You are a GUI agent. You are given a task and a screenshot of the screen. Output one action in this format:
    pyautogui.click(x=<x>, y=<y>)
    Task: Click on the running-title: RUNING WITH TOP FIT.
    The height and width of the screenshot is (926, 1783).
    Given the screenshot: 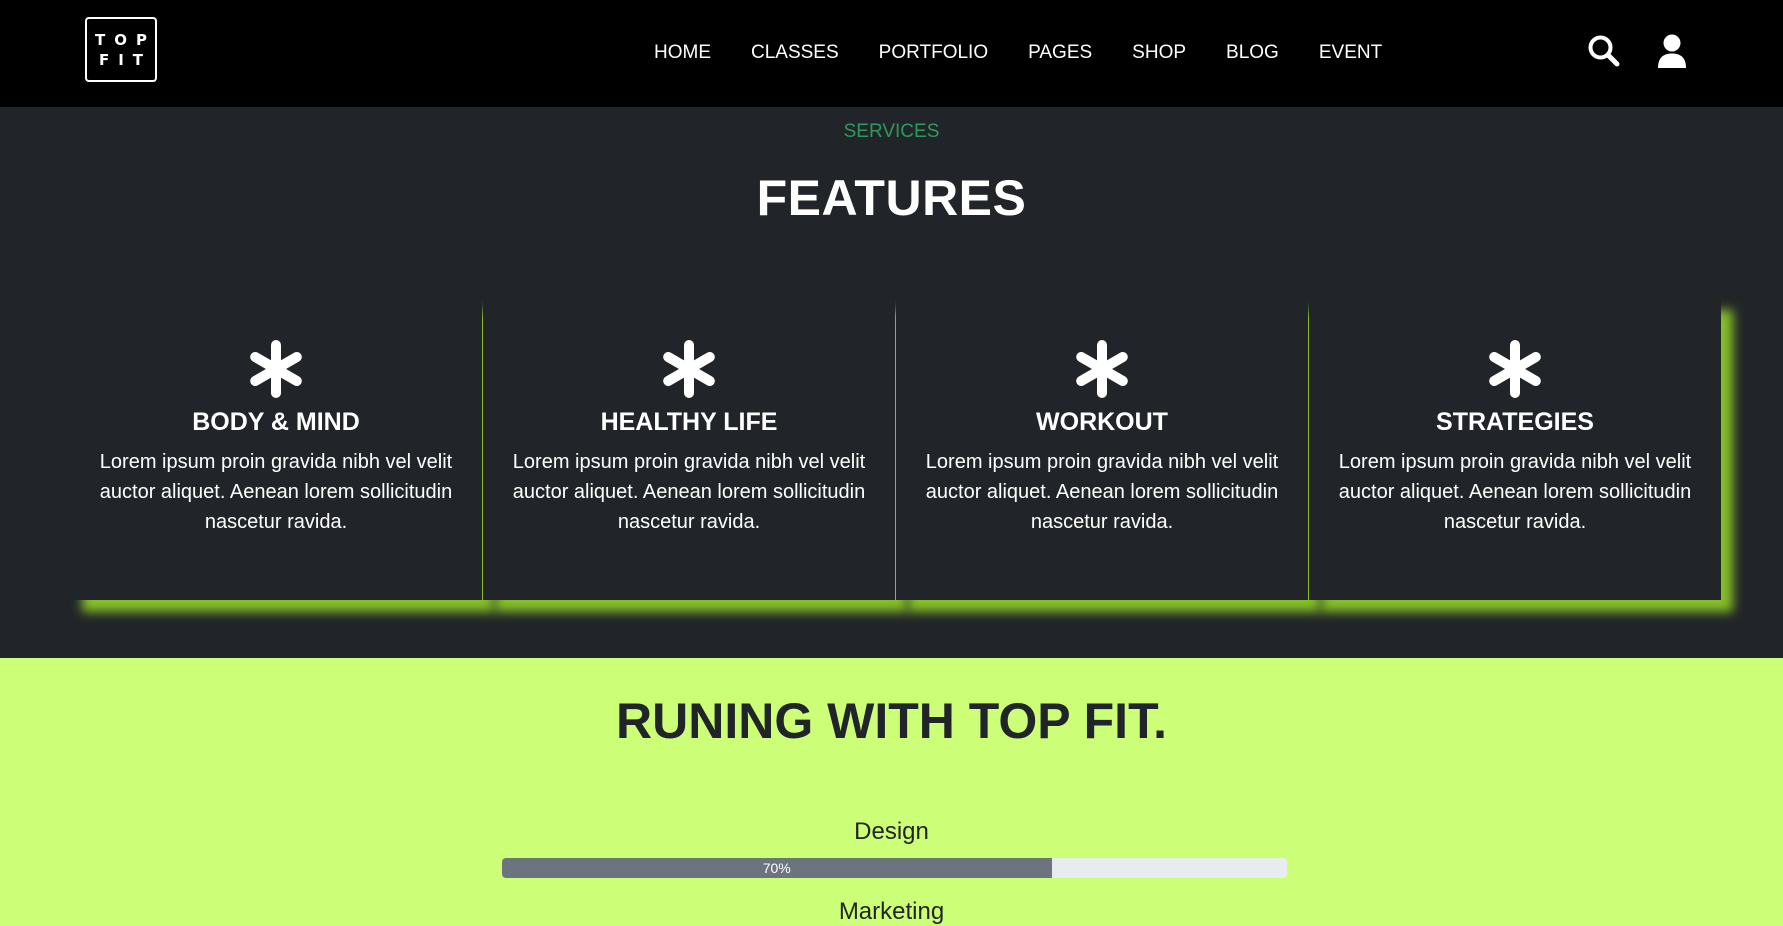 What is the action you would take?
    pyautogui.click(x=891, y=721)
    